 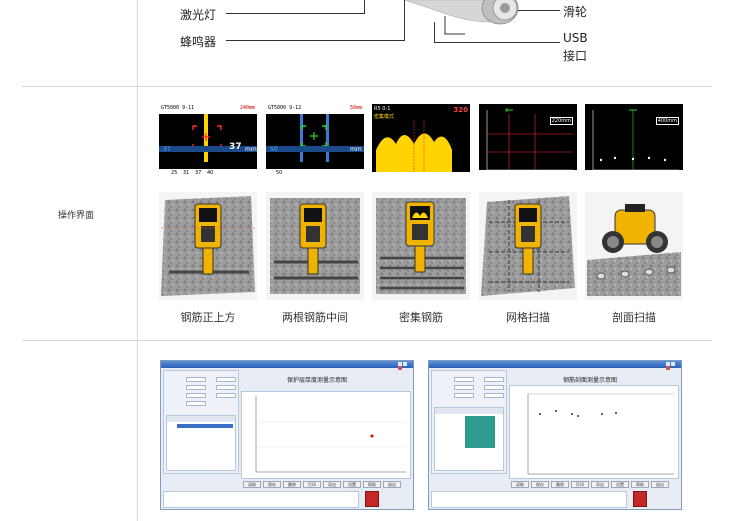 What do you see at coordinates (364, 7) in the screenshot?
I see `laser-leader-riser` at bounding box center [364, 7].